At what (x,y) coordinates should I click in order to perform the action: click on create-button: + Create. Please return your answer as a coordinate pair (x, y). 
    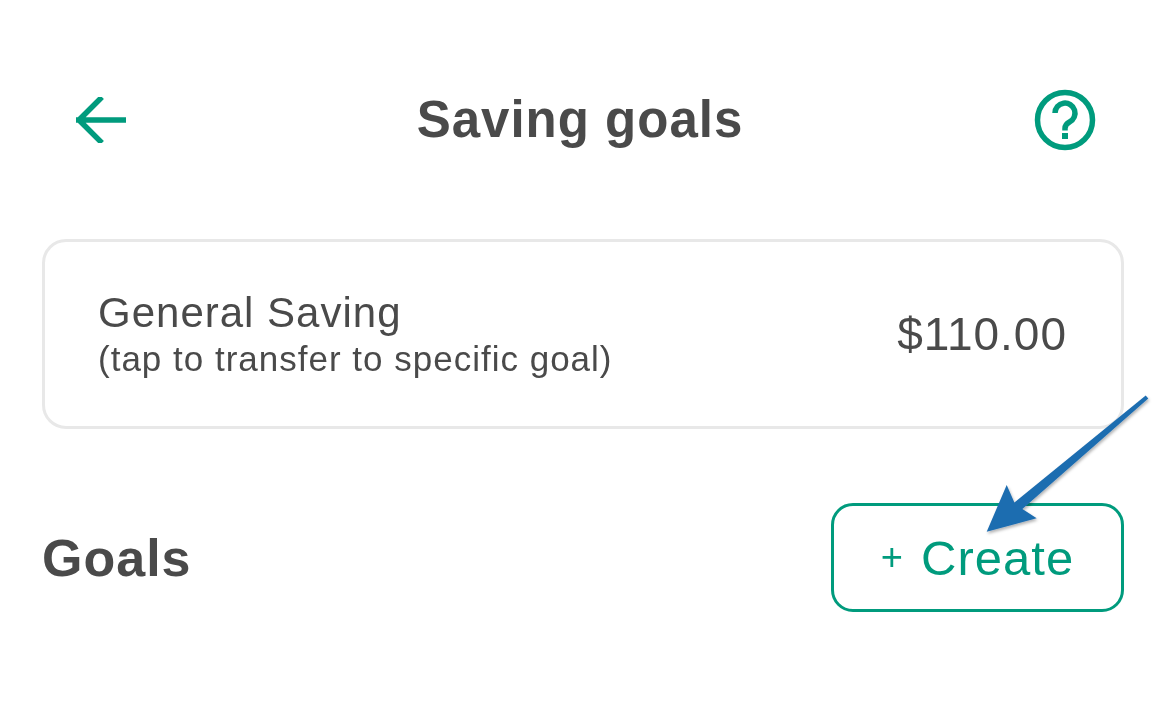
    Looking at the image, I should click on (977, 557).